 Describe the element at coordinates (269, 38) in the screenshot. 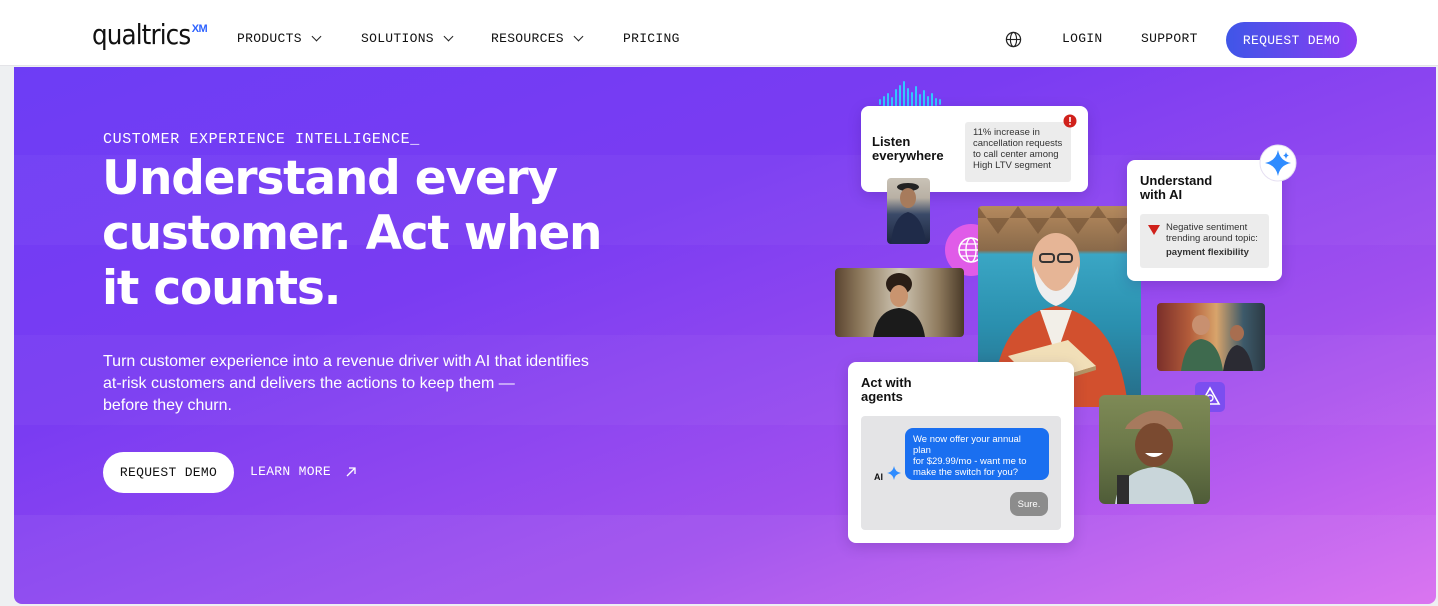

I see `nav-products-label: PRODUCTS` at that location.